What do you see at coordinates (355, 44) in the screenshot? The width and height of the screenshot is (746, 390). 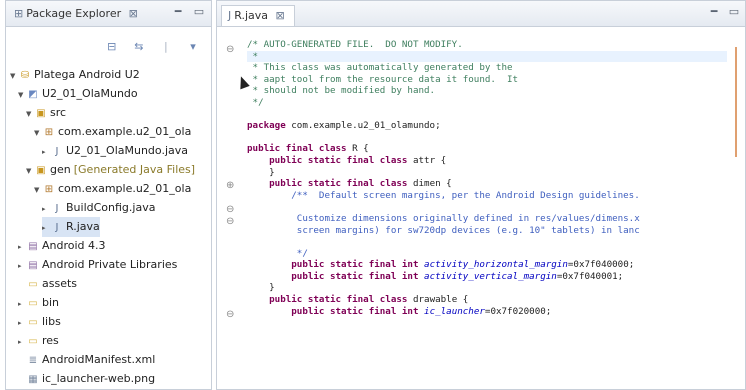 I see `code-token: /* AUTO-GENERATED FILE. DO NOT MODIFY.` at bounding box center [355, 44].